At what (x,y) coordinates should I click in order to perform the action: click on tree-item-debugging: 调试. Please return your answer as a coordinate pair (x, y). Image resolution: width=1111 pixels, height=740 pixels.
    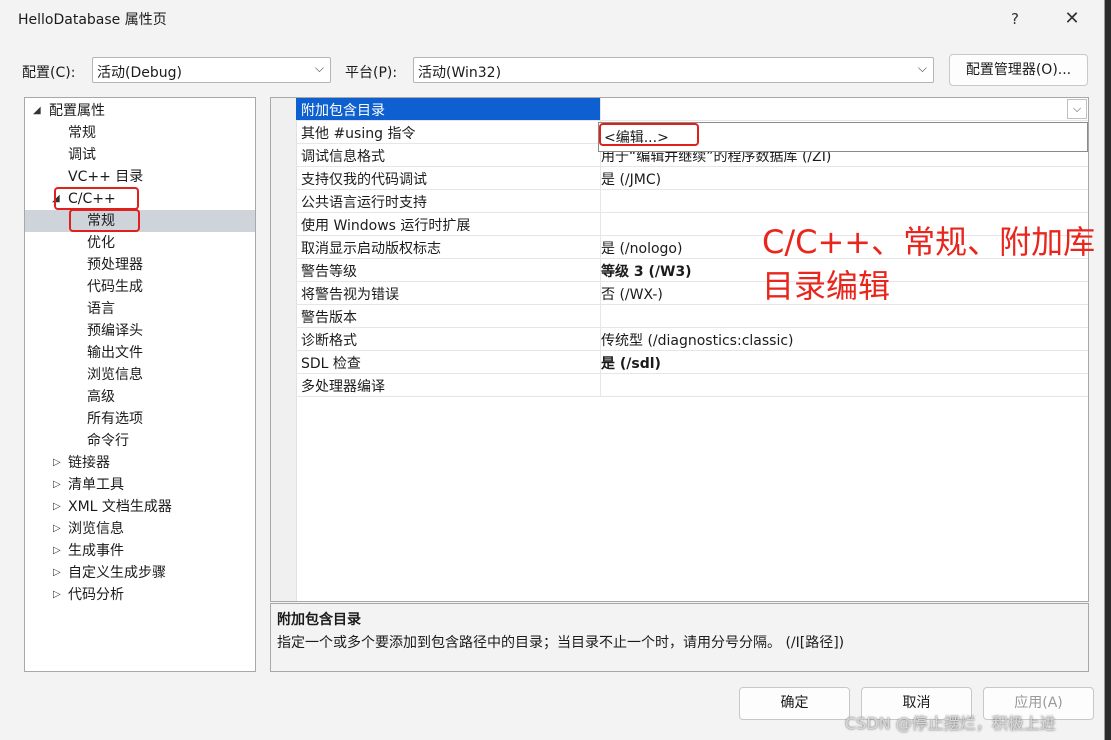
    Looking at the image, I should click on (140, 155).